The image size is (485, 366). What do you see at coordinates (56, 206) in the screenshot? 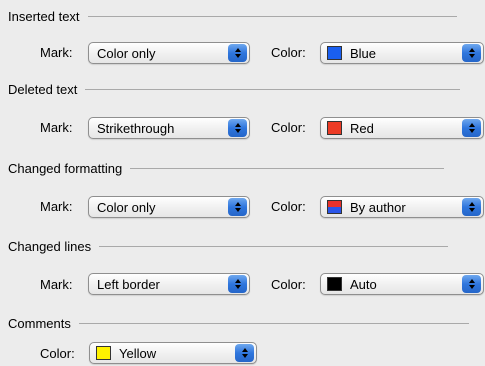
I see `formatting-mark-label: Mark:` at bounding box center [56, 206].